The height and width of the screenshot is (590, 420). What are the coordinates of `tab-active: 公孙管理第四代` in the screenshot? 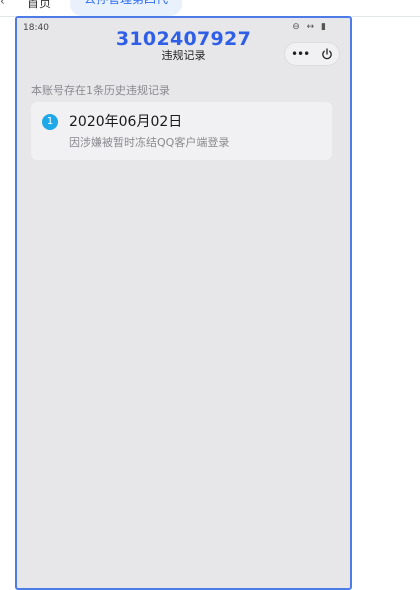 It's located at (126, 8).